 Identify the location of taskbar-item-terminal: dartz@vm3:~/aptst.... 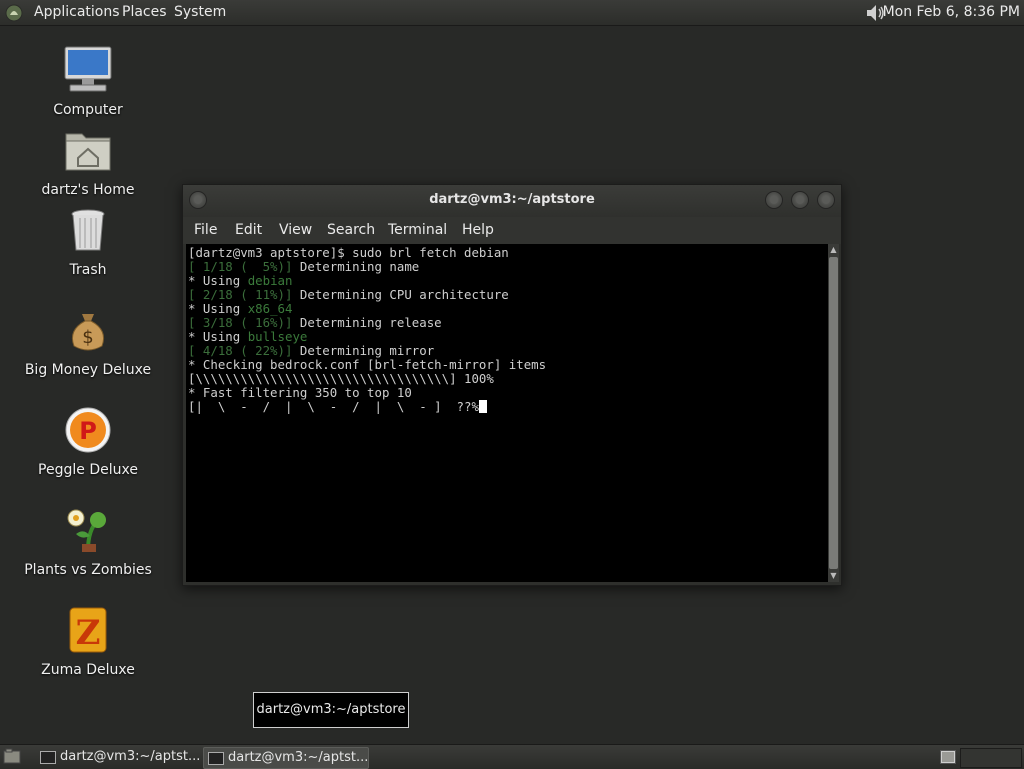
(118, 757).